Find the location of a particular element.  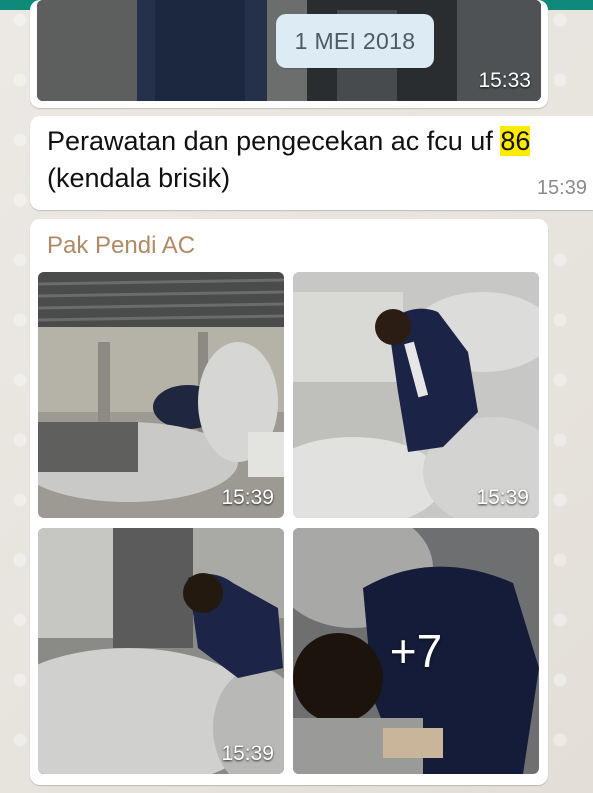

date-chip: 1 MEI 2018 is located at coordinates (355, 41).